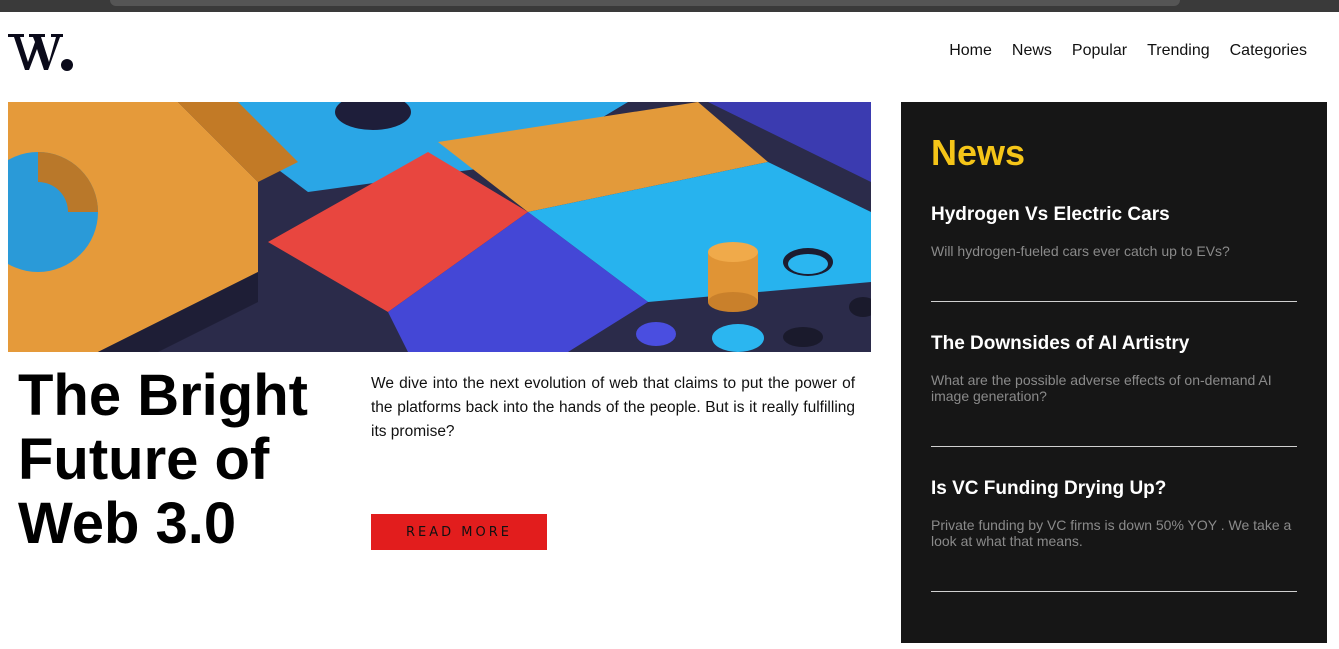 This screenshot has width=1339, height=649. What do you see at coordinates (1114, 215) in the screenshot?
I see `news-item-title: Hydrogen Vs Electric Cars` at bounding box center [1114, 215].